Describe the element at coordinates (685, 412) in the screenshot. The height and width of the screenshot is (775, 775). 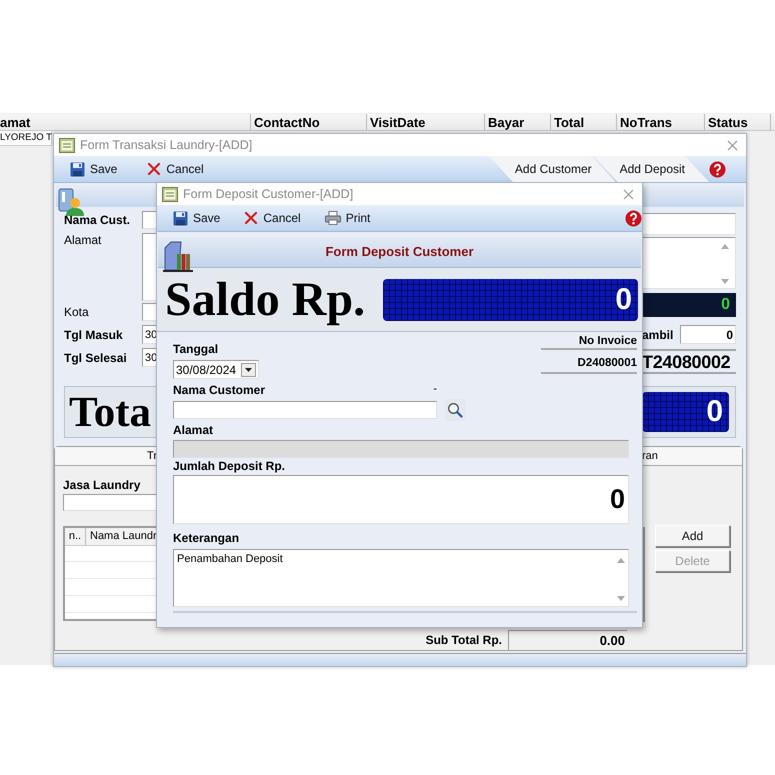
I see `total-display: 0` at that location.